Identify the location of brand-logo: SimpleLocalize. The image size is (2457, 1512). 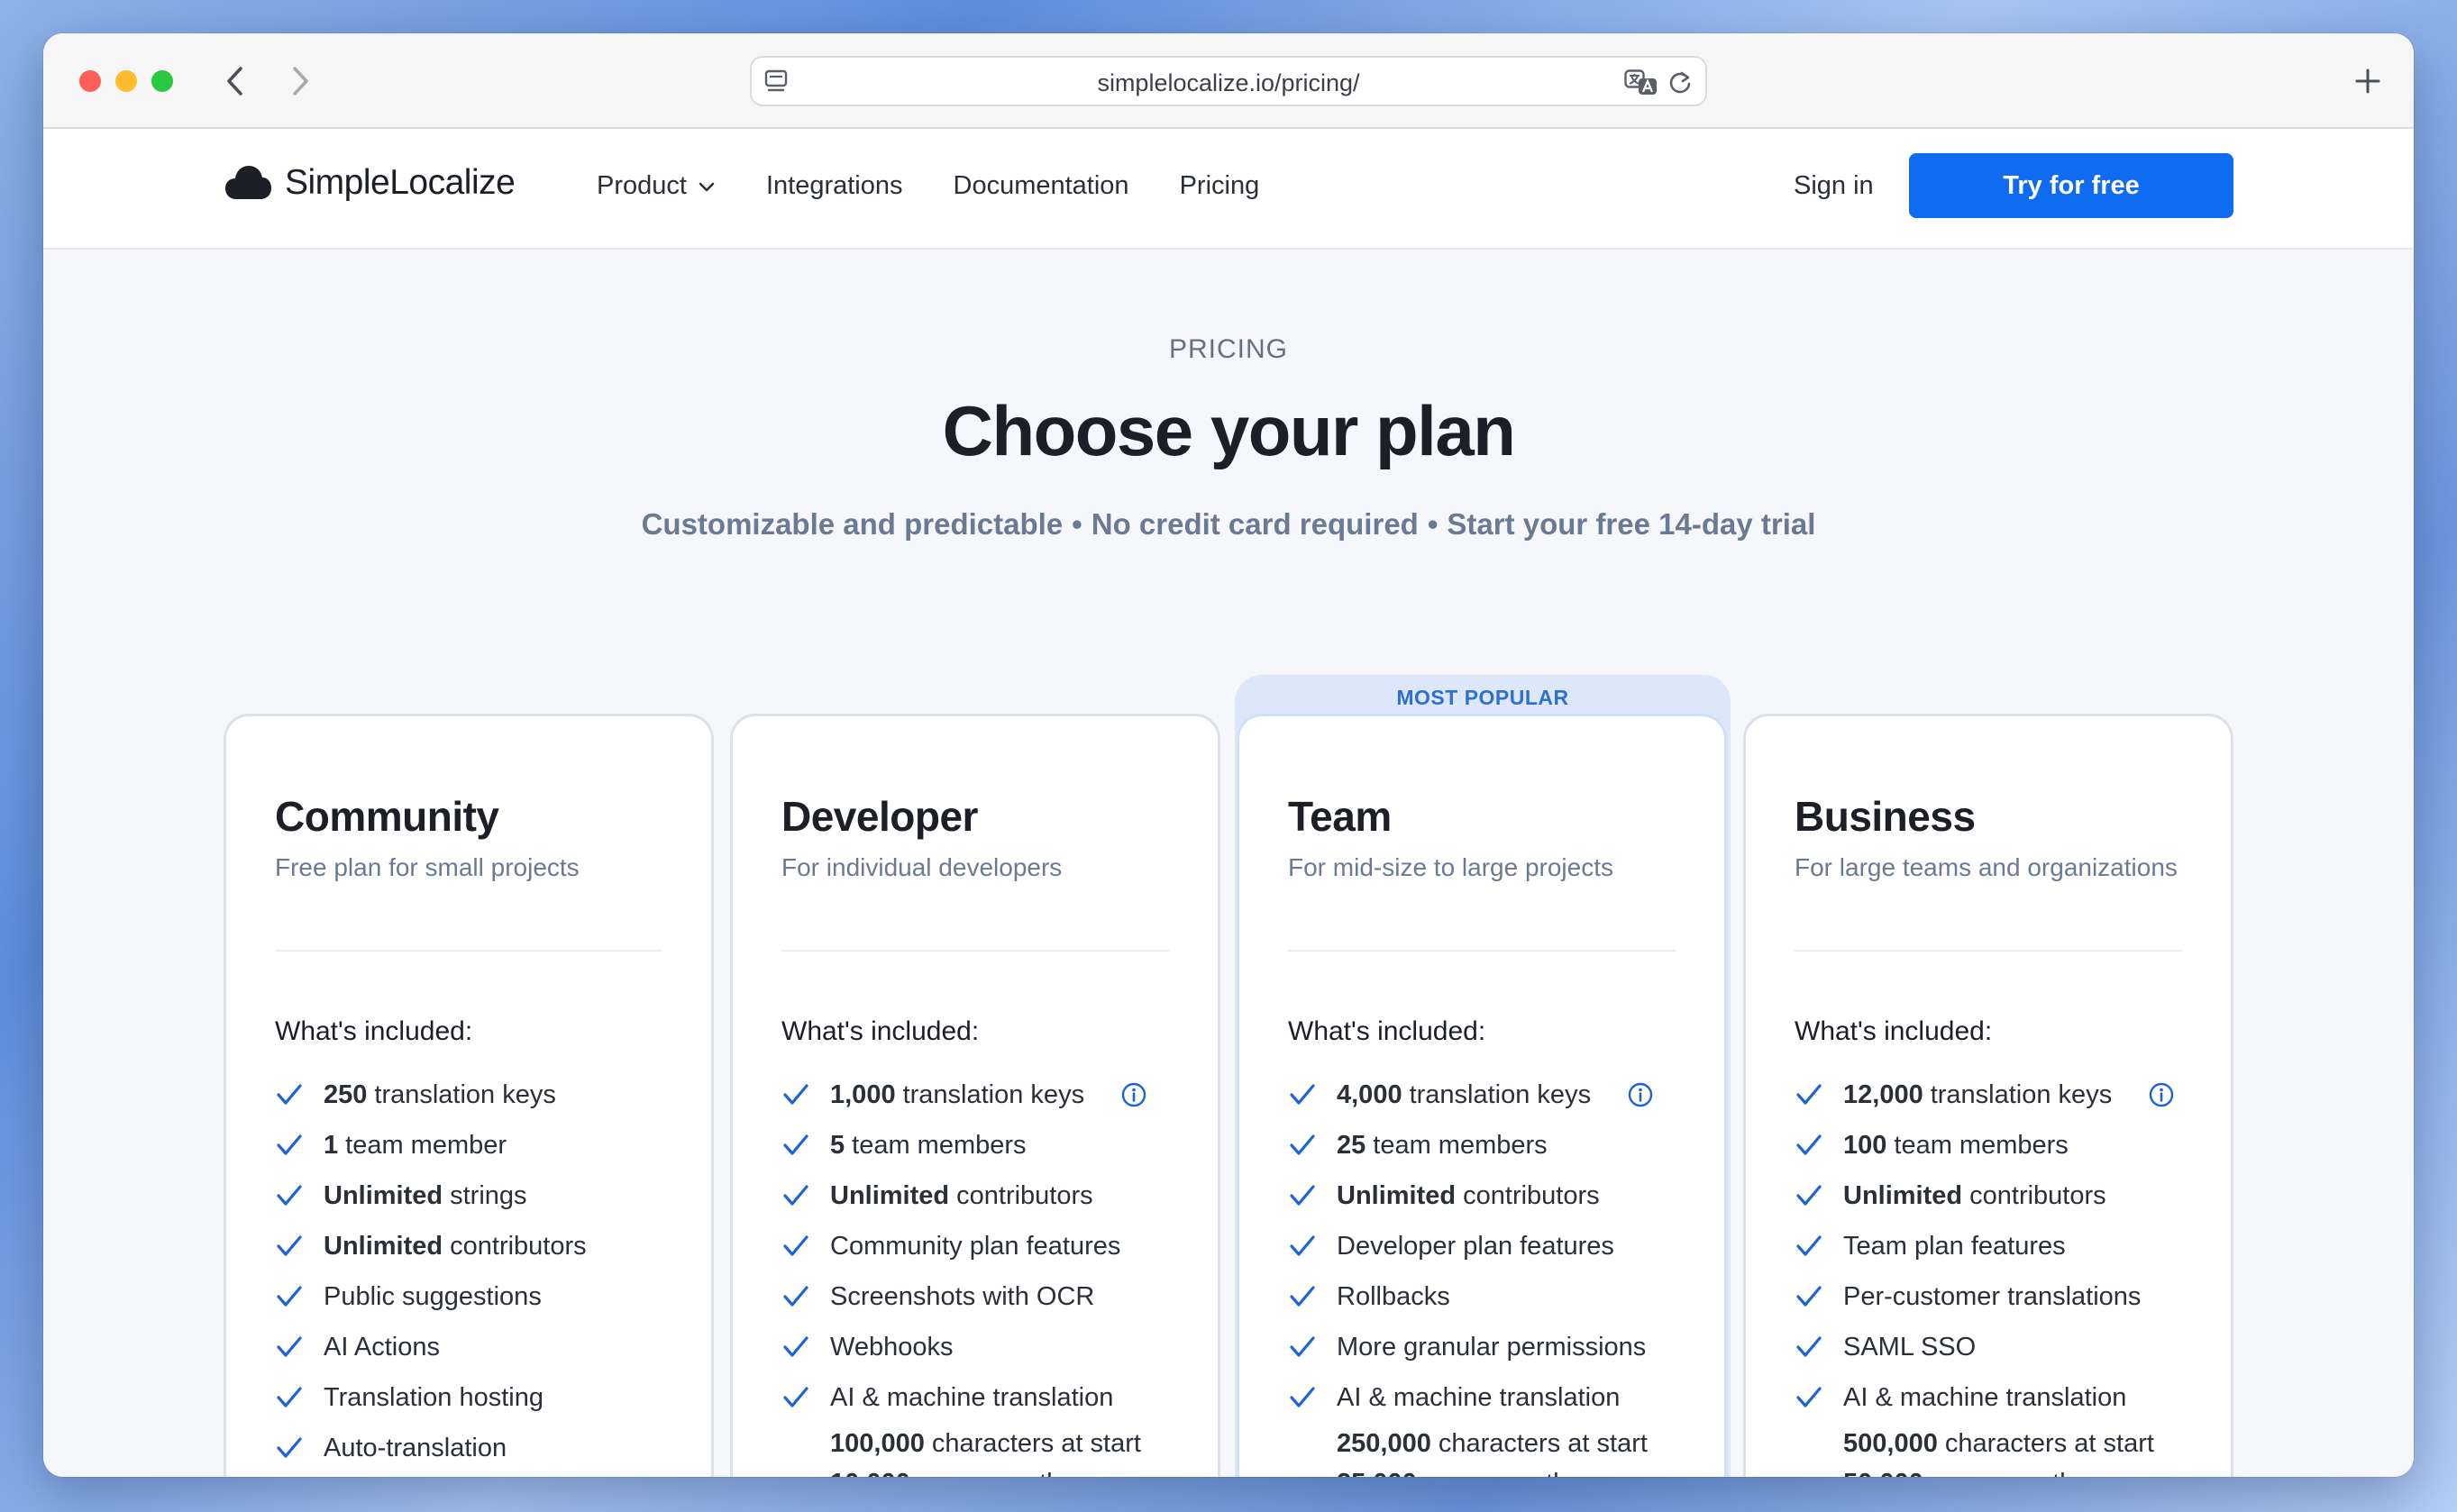
(370, 183).